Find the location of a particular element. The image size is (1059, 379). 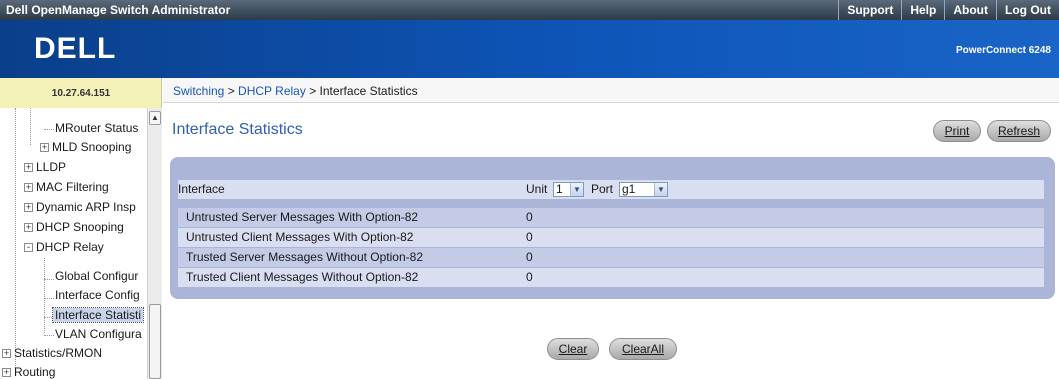

sidebar-item-label: Interface Config is located at coordinates (97, 295).